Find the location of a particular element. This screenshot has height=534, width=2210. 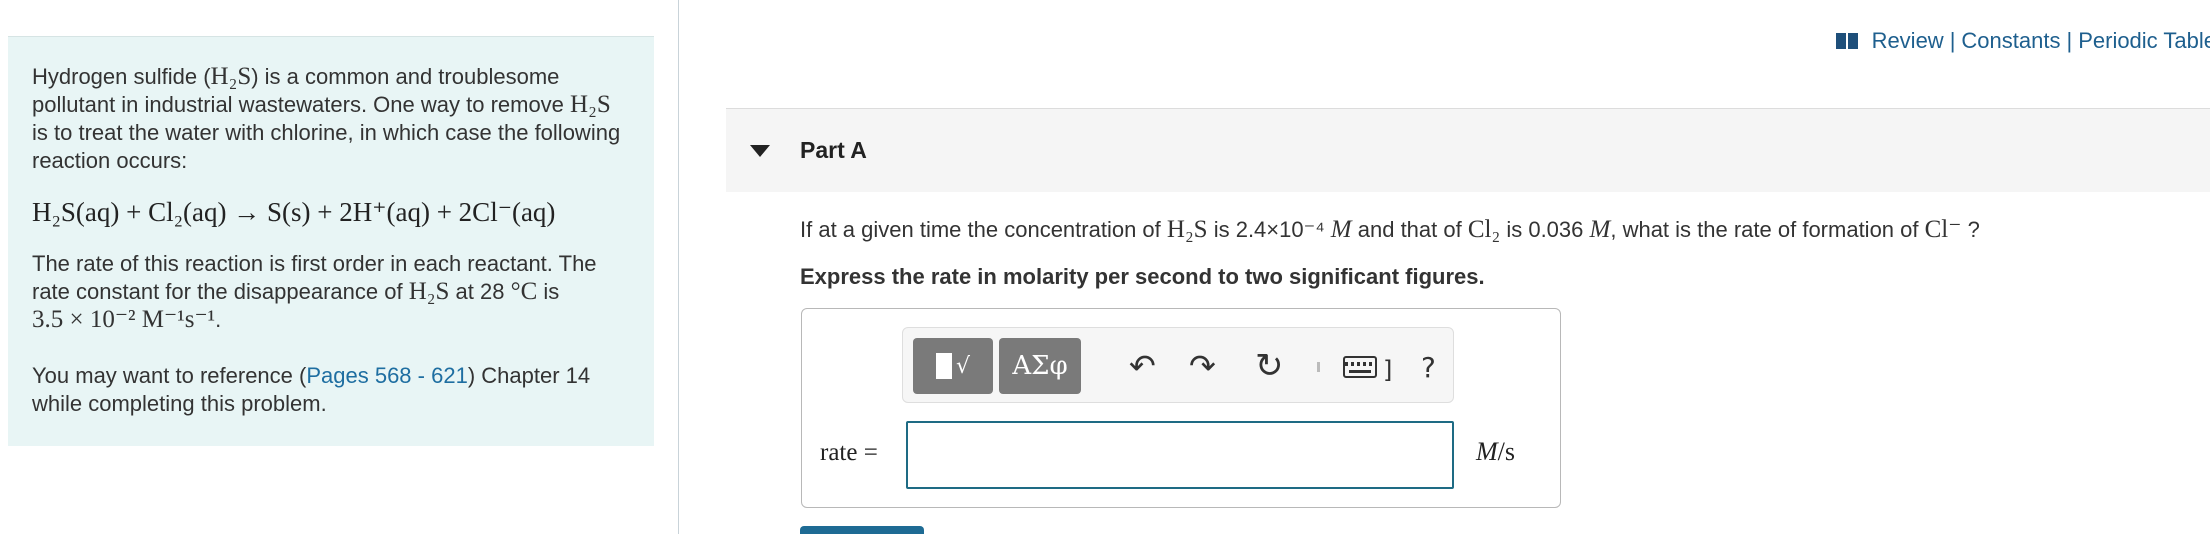

question-fragment: , what is the rate of formation of is located at coordinates (1764, 229).